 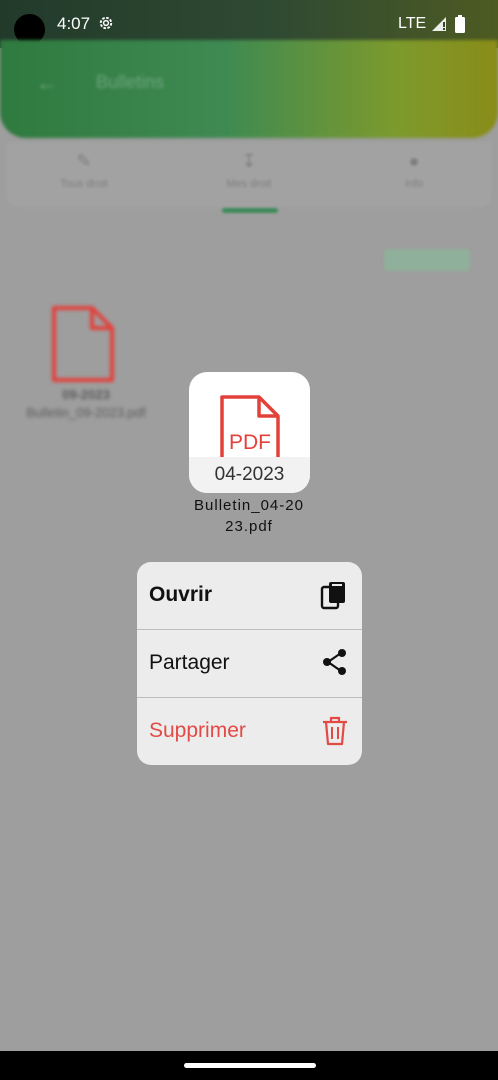 What do you see at coordinates (460, 26) in the screenshot?
I see `battery-icon` at bounding box center [460, 26].